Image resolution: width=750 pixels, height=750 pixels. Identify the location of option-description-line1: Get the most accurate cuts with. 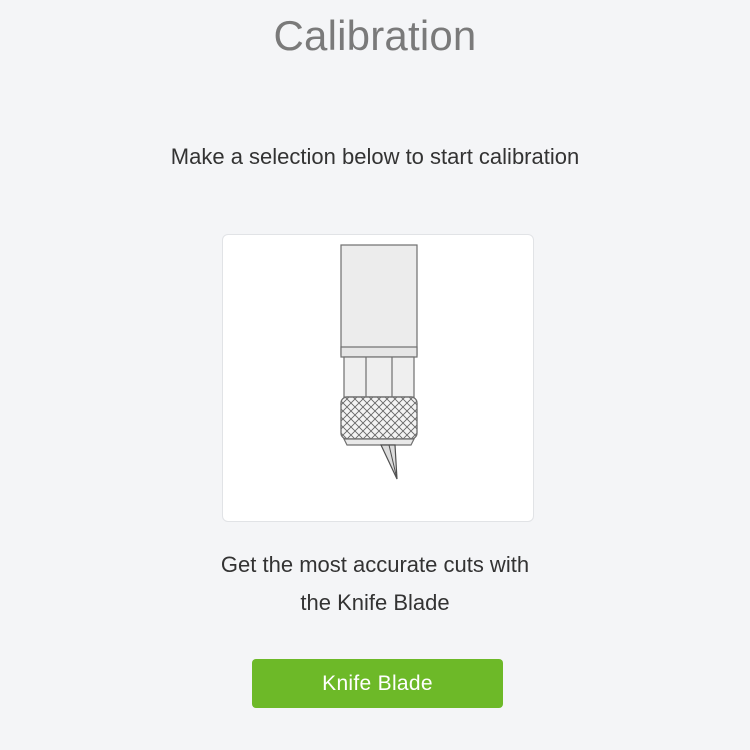
(375, 564).